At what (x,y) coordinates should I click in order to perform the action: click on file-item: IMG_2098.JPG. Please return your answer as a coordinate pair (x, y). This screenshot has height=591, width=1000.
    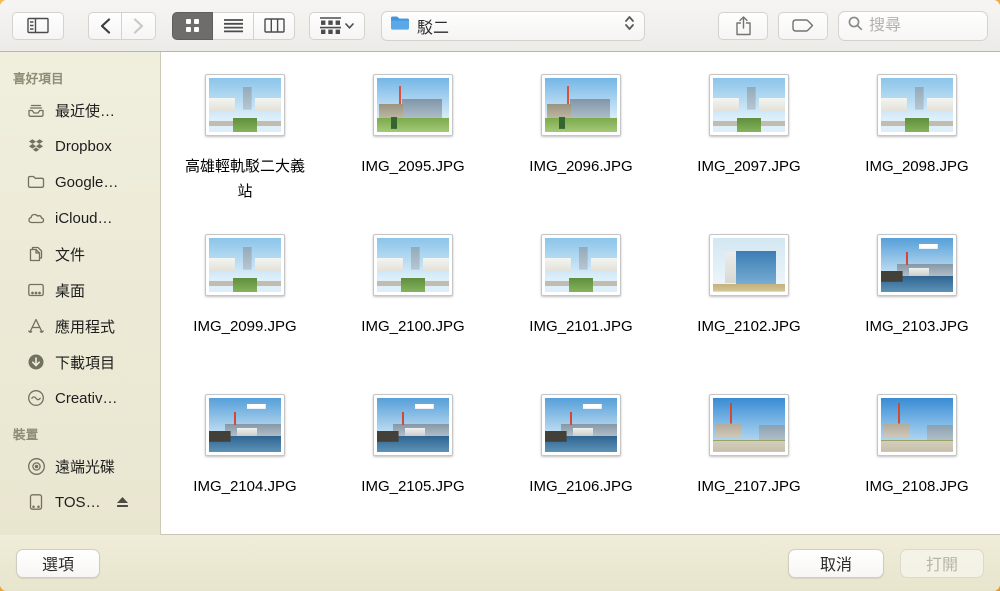
    Looking at the image, I should click on (916, 154).